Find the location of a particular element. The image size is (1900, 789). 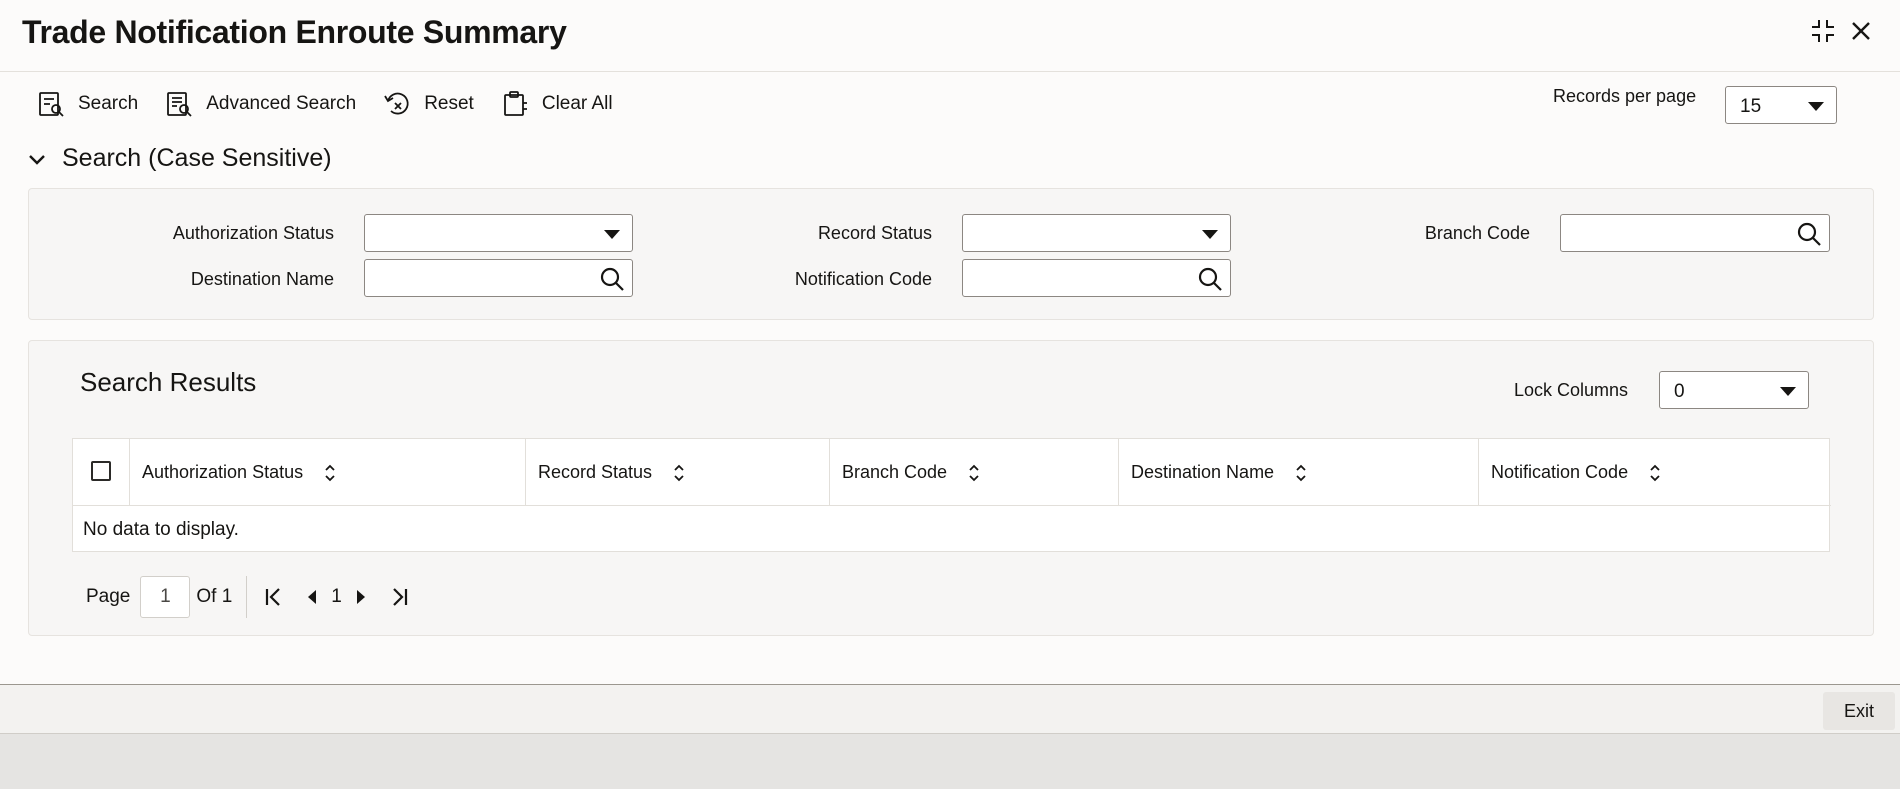

branch-code-input is located at coordinates (1695, 233).